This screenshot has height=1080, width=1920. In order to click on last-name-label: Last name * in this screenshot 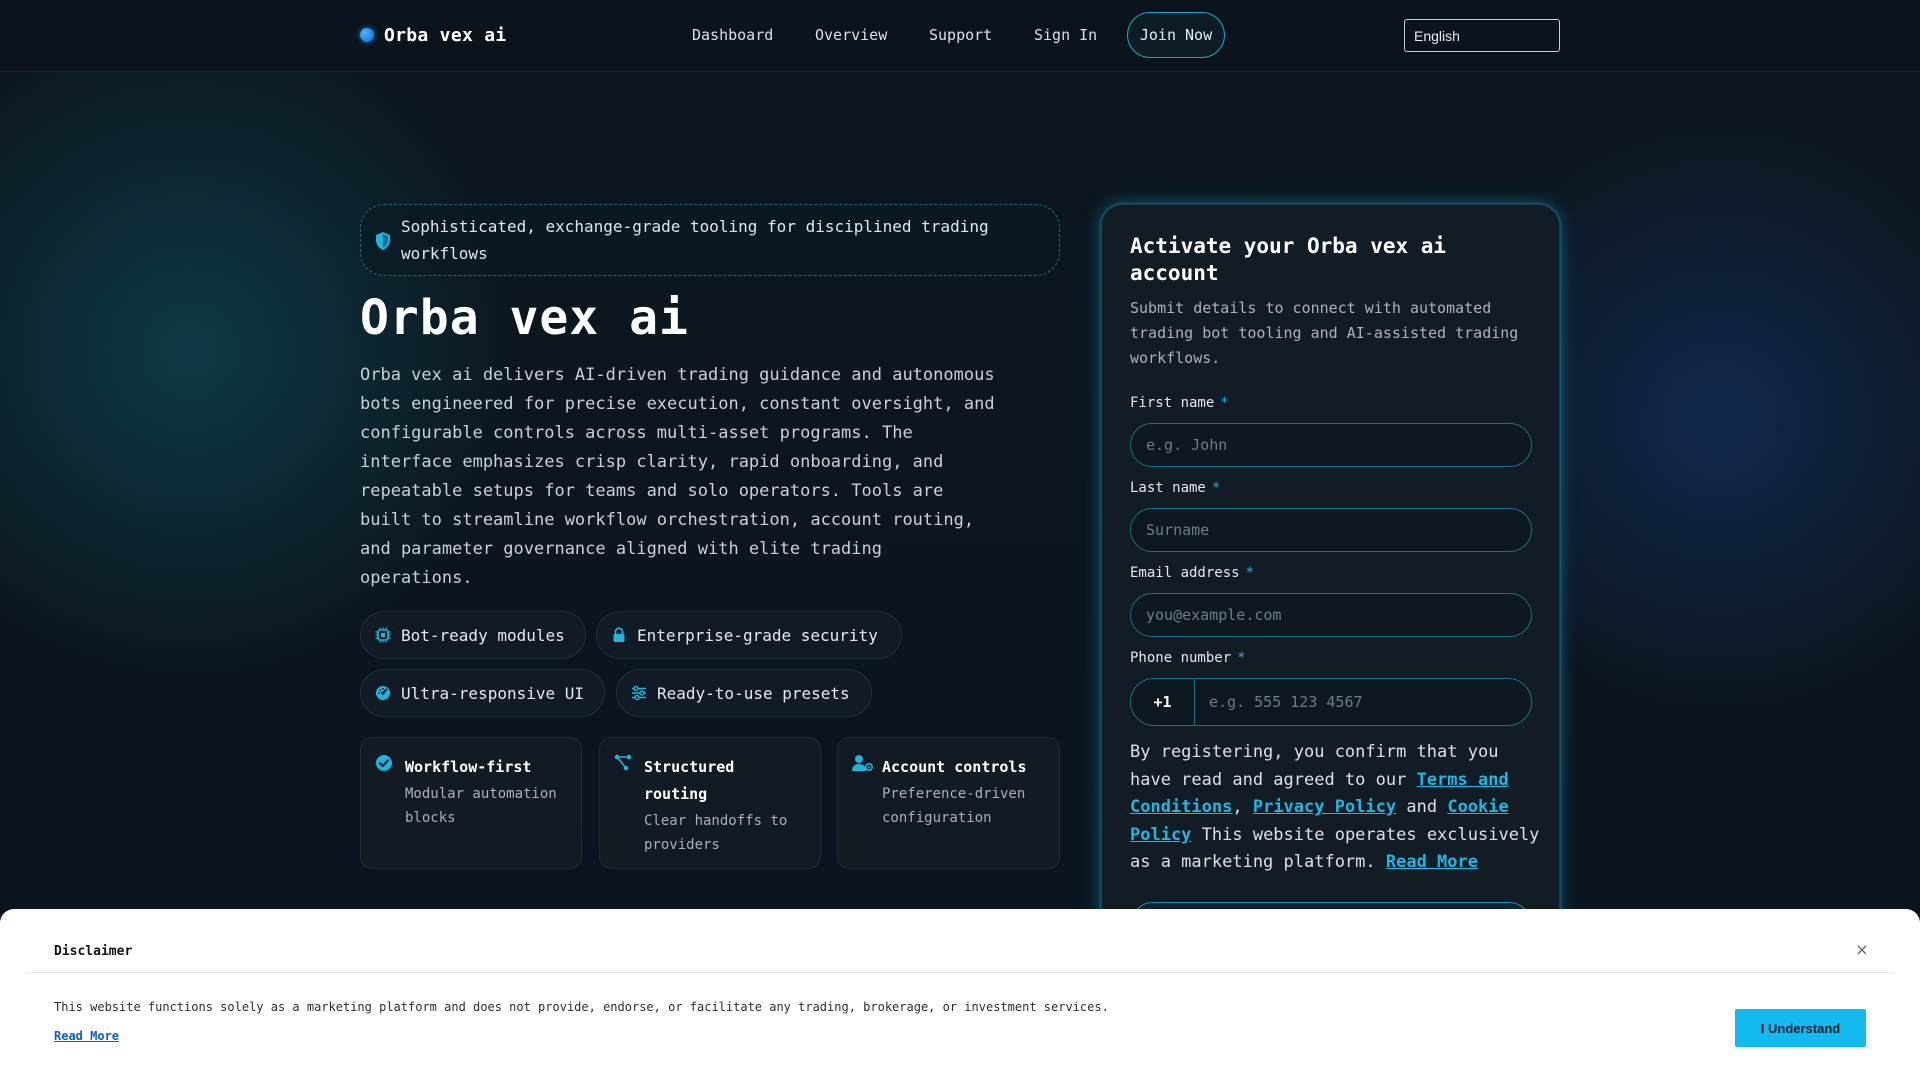, I will do `click(1175, 488)`.